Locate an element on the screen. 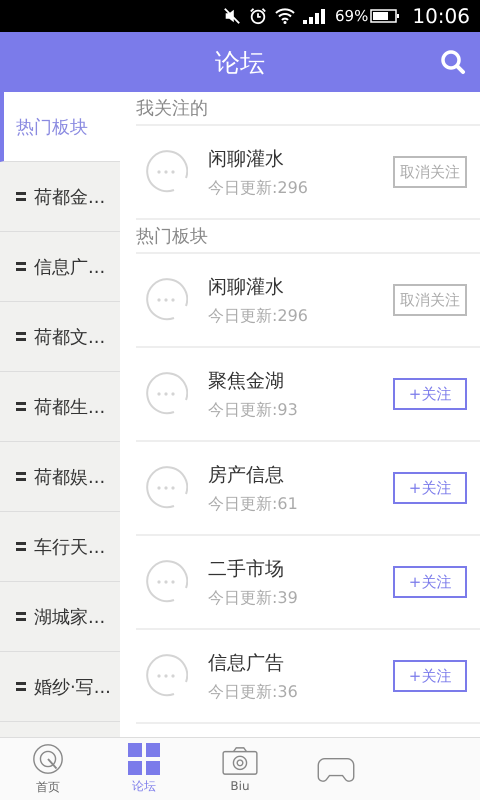  sidebar-item: 热门板块 is located at coordinates (60, 127).